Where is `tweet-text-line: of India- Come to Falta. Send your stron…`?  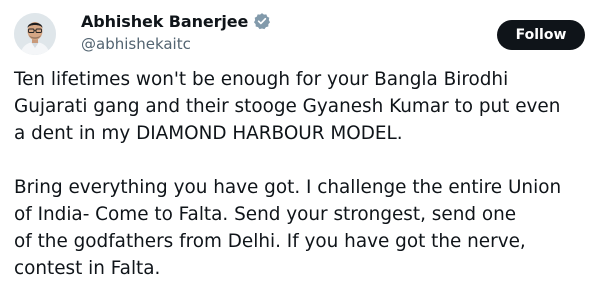
tweet-text-line: of India- Come to Falta. Send your stron… is located at coordinates (265, 214).